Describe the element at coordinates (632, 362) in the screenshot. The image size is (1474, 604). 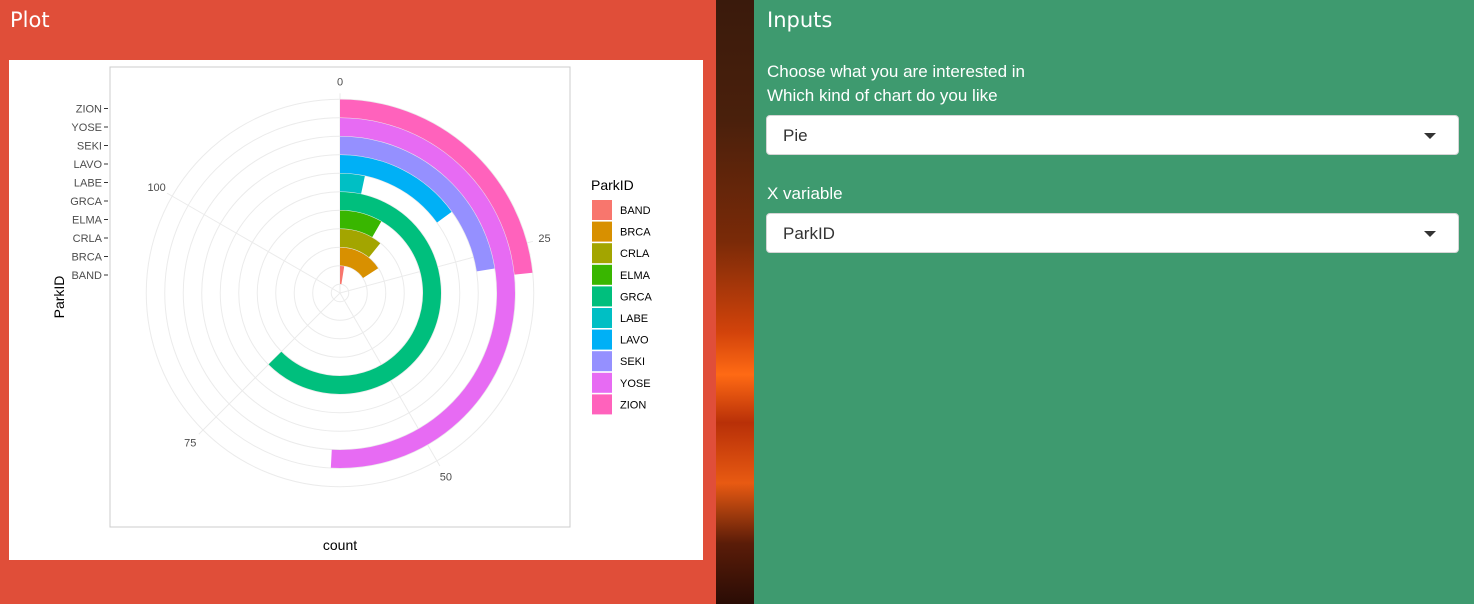
I see `legend-label: SEKI` at that location.